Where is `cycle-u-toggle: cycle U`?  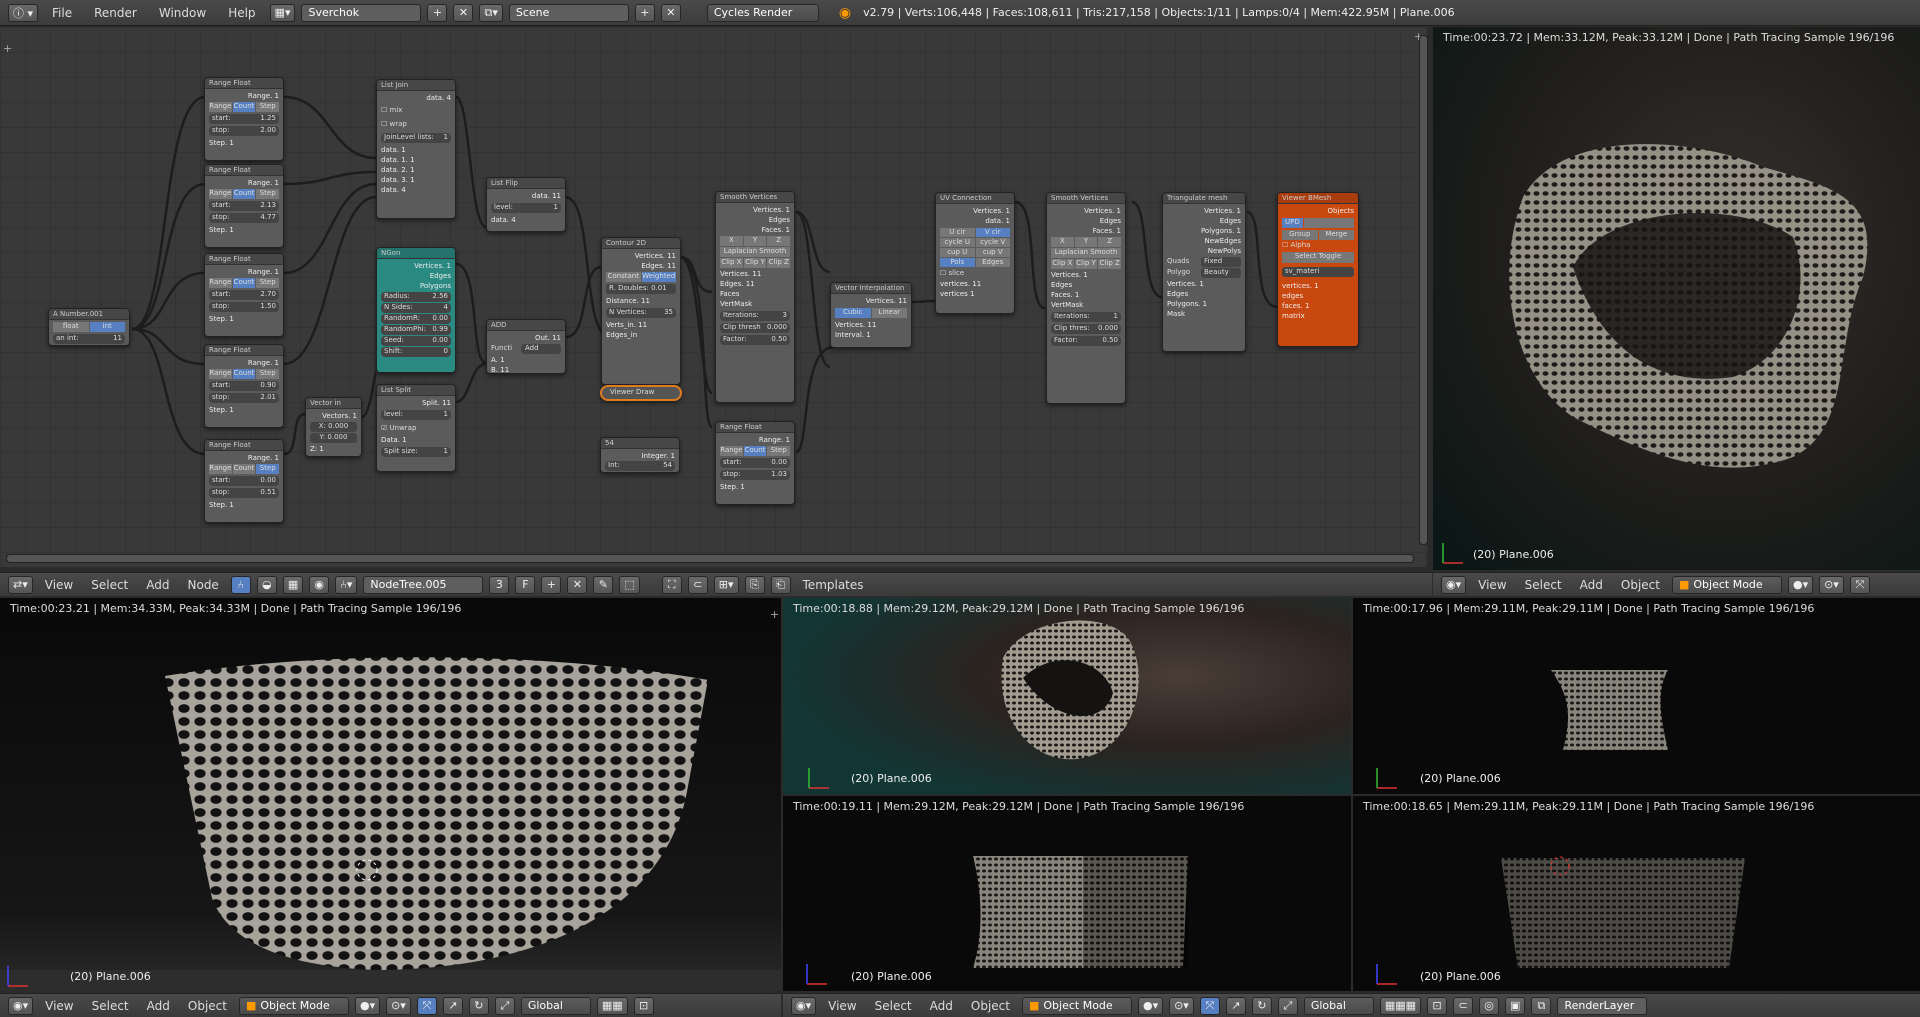 cycle-u-toggle: cycle U is located at coordinates (957, 242).